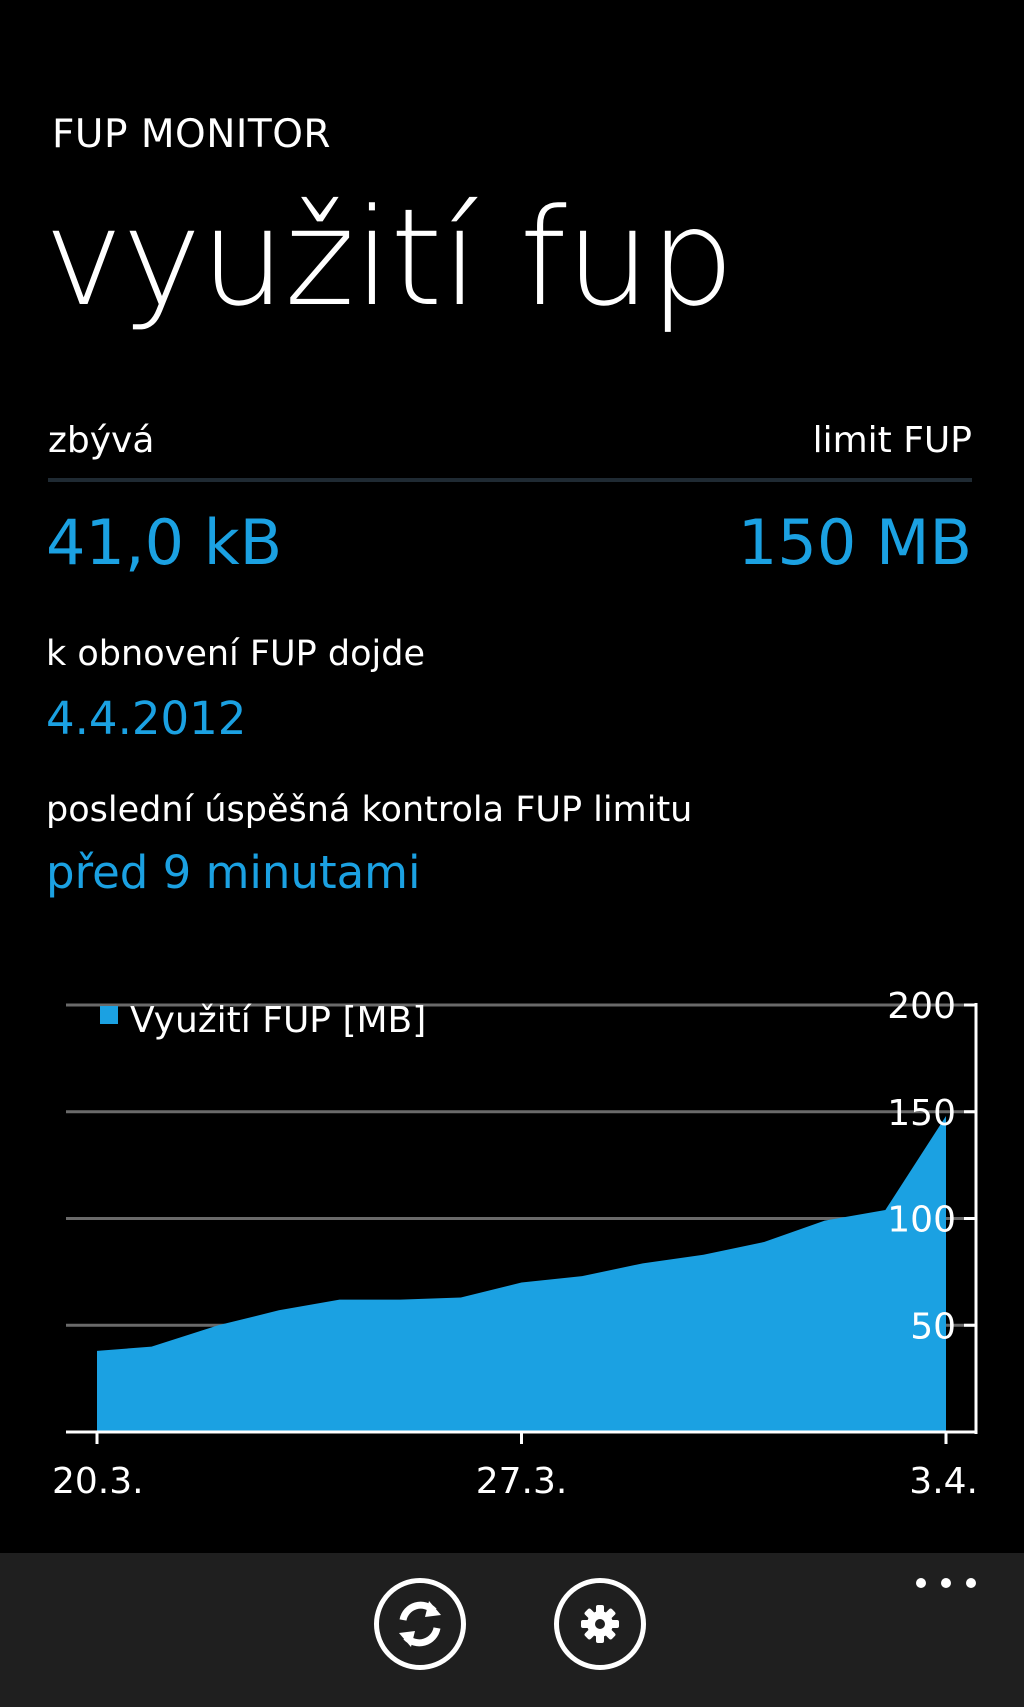 This screenshot has width=1024, height=1707. What do you see at coordinates (369, 810) in the screenshot?
I see `last-check-label: poslední úspěšná kontrola FUP limitu` at bounding box center [369, 810].